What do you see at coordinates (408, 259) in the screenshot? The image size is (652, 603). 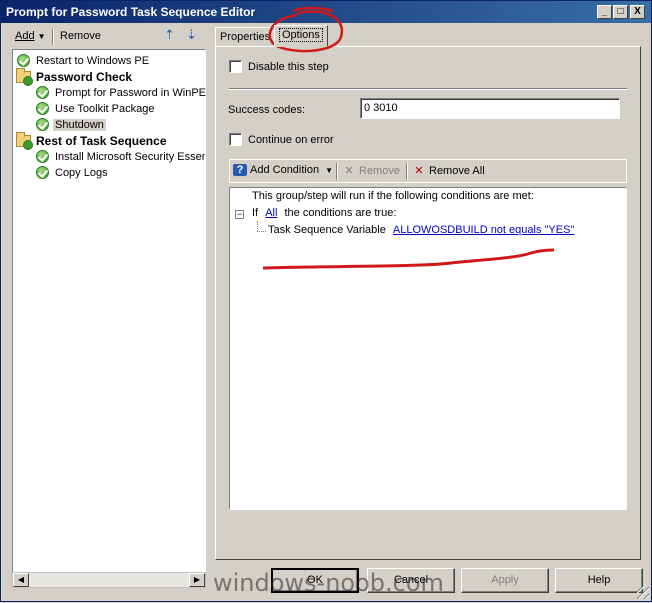 I see `annotation-underline` at bounding box center [408, 259].